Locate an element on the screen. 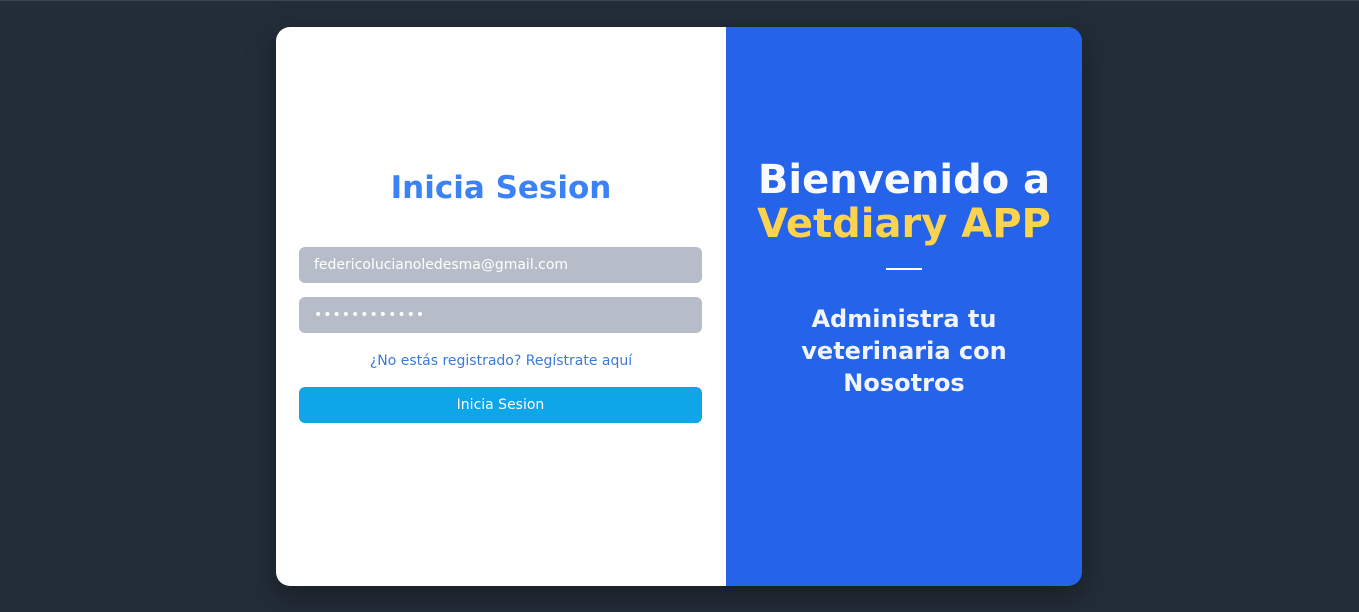  welcome-heading: Bienvenido a Vetdiary APP is located at coordinates (904, 202).